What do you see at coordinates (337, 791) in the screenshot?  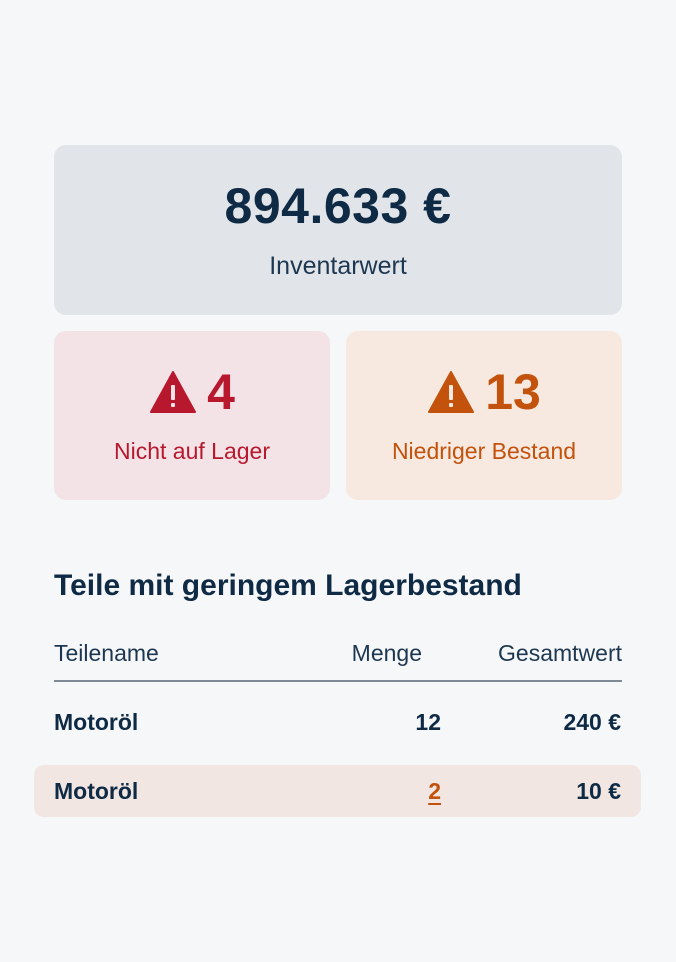 I see `table-row-highlighted: Motoröl 2 10 €` at bounding box center [337, 791].